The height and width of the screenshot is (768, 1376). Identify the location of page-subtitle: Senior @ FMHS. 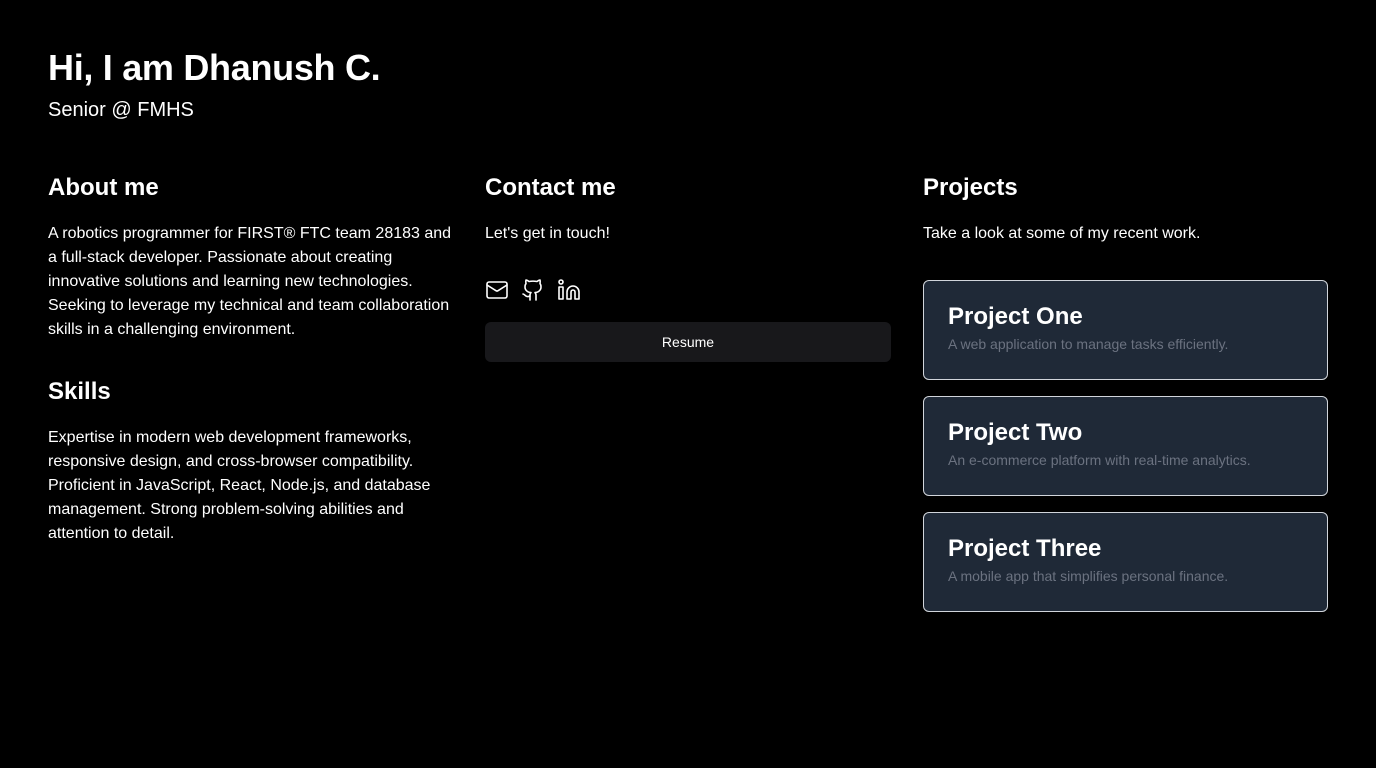
(121, 110).